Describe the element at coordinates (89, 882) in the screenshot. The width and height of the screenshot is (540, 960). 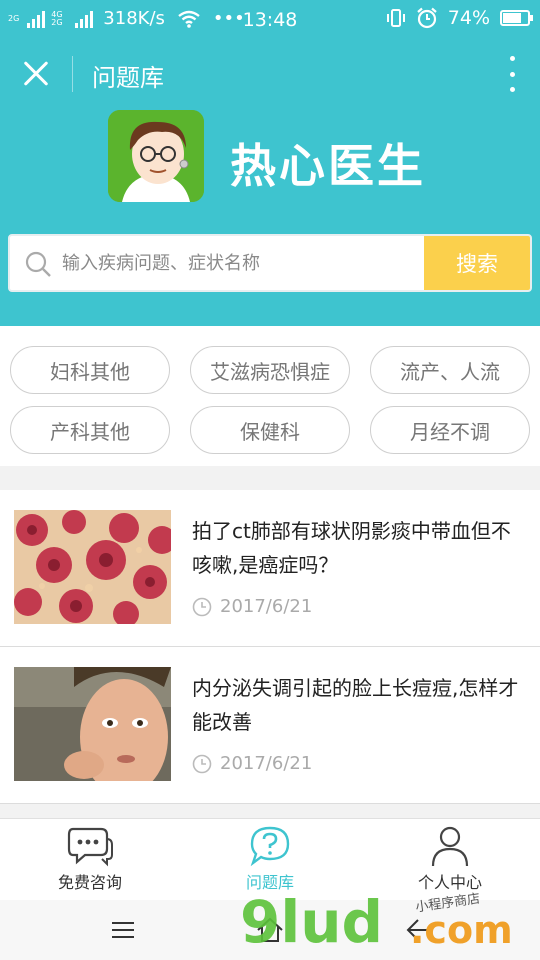
I see `nav-label: 免费咨询` at that location.